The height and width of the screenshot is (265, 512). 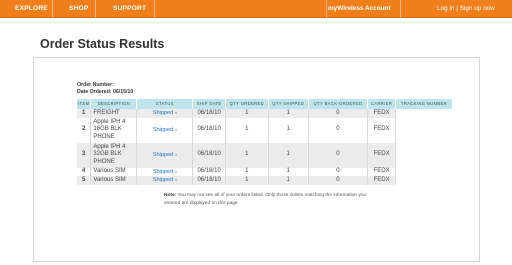 I want to click on note-label: Note:, so click(x=170, y=195).